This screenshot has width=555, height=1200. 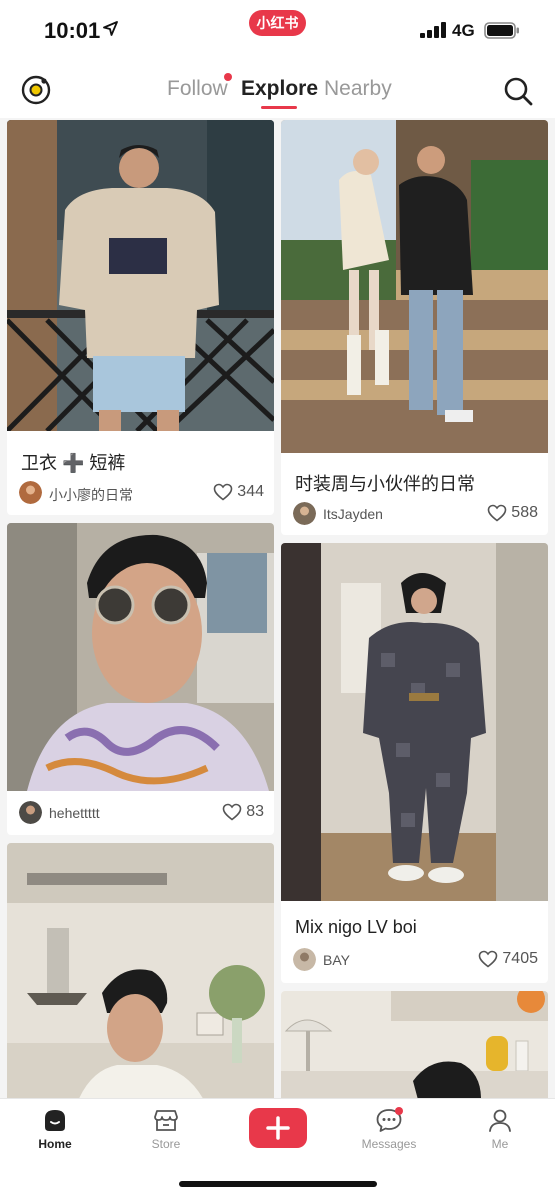 I want to click on note-title: 时装周与小伙伴的日常, so click(x=385, y=484).